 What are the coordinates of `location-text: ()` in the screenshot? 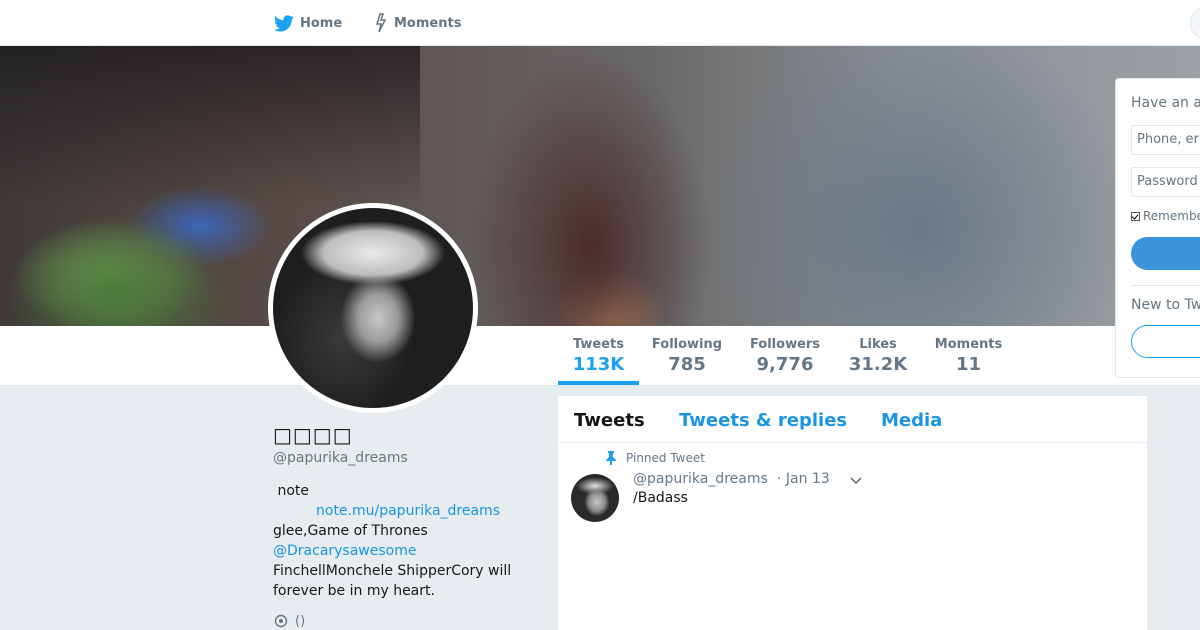 It's located at (300, 621).